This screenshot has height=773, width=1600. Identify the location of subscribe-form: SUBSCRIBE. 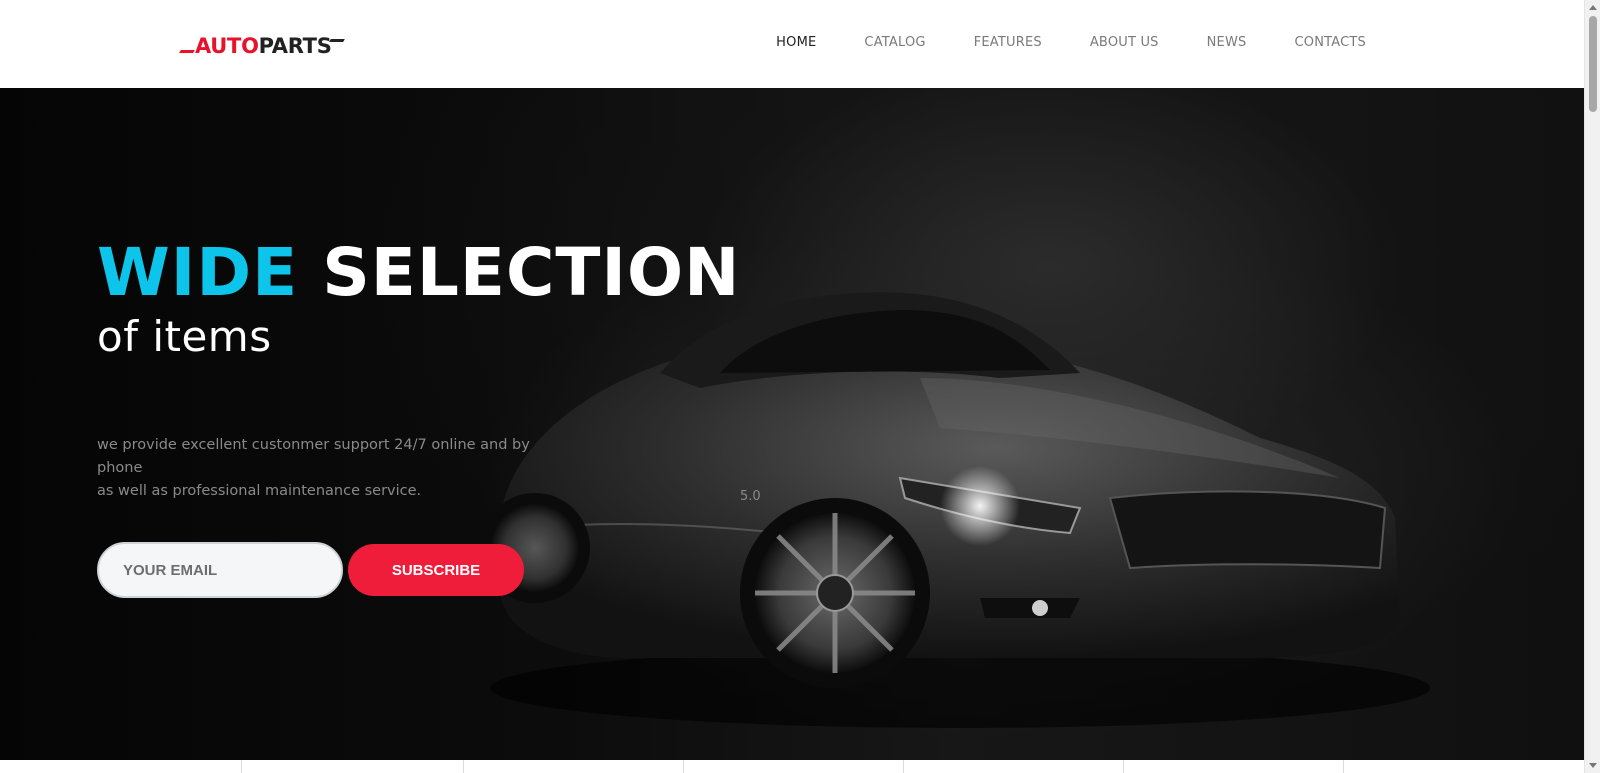
(310, 570).